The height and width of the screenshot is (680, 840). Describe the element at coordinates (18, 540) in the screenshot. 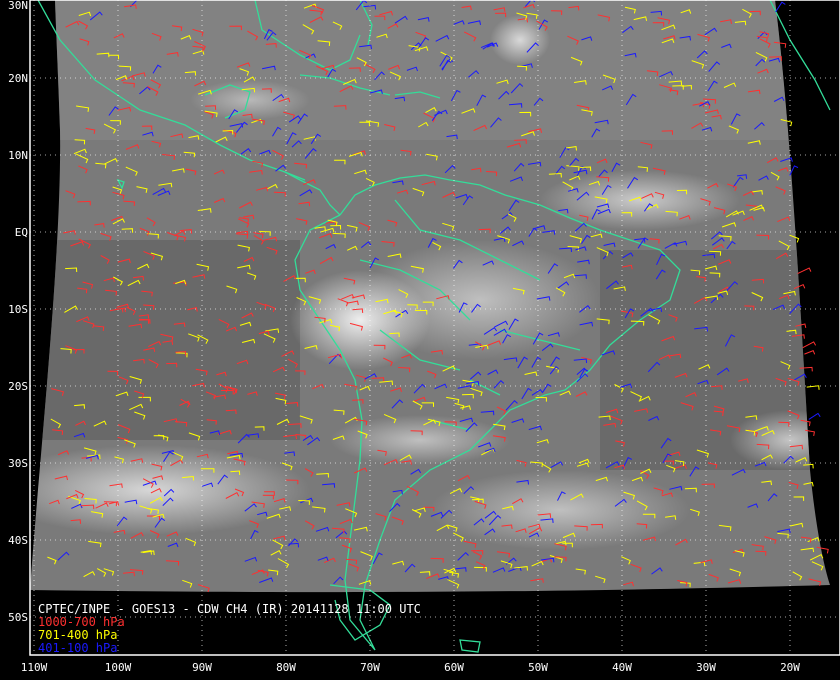

I see `lat-label: 40S` at that location.